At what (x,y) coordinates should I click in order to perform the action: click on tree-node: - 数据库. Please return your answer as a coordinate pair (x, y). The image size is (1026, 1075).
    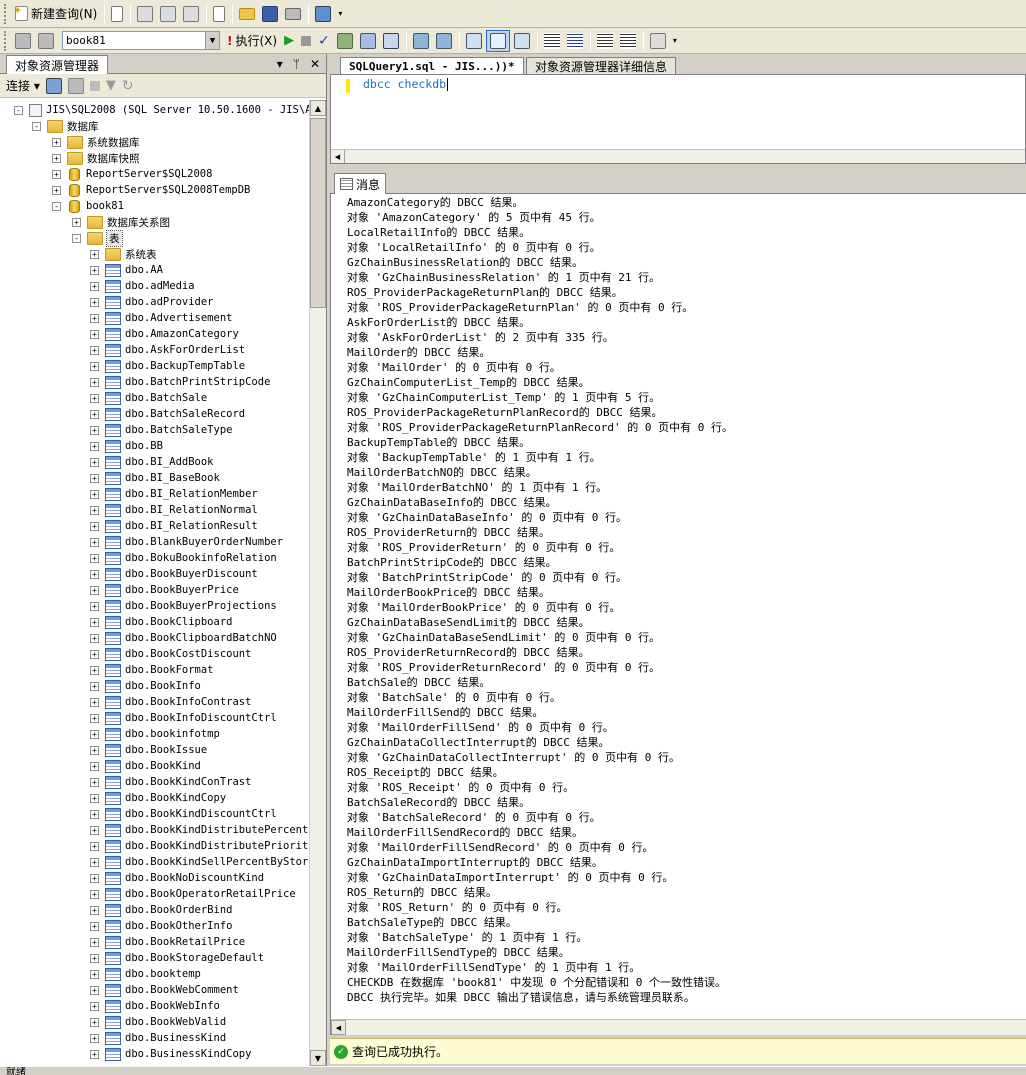
    Looking at the image, I should click on (65, 126).